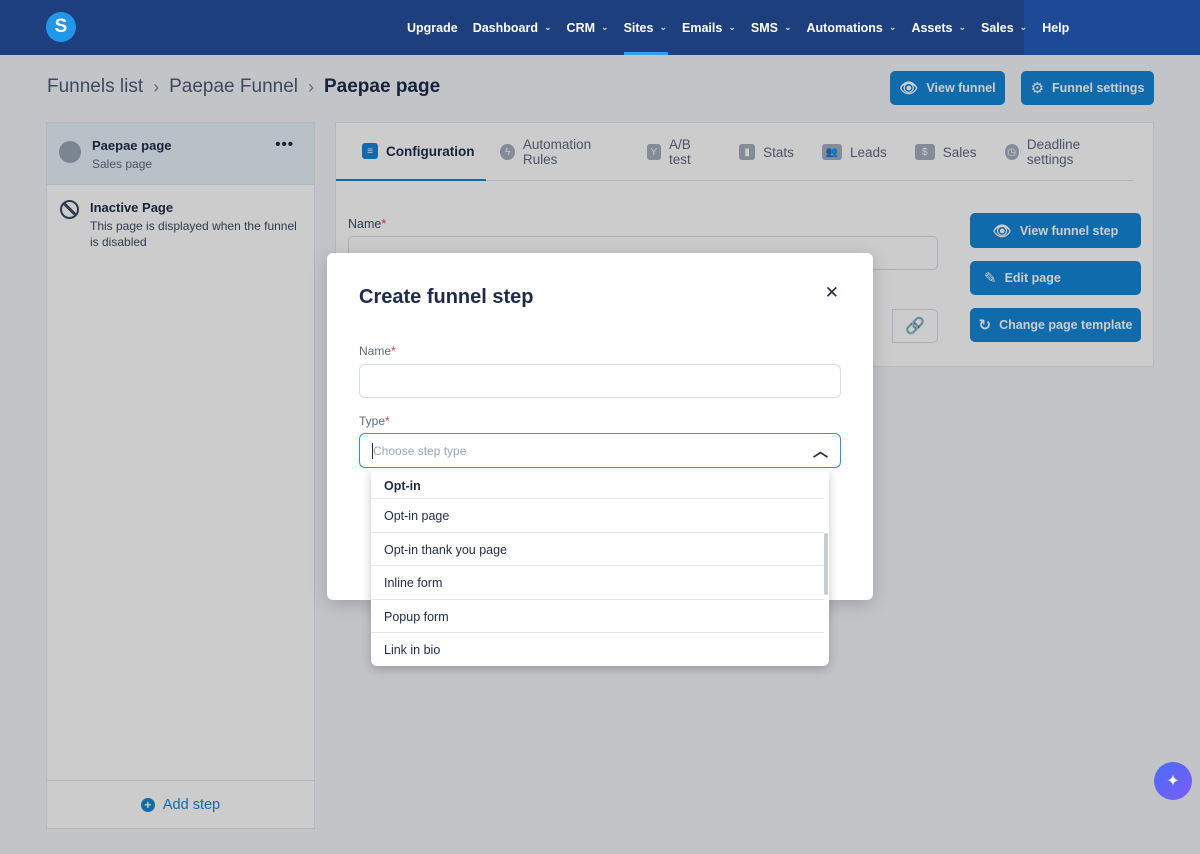  I want to click on modal-name-label-text: Name, so click(375, 351).